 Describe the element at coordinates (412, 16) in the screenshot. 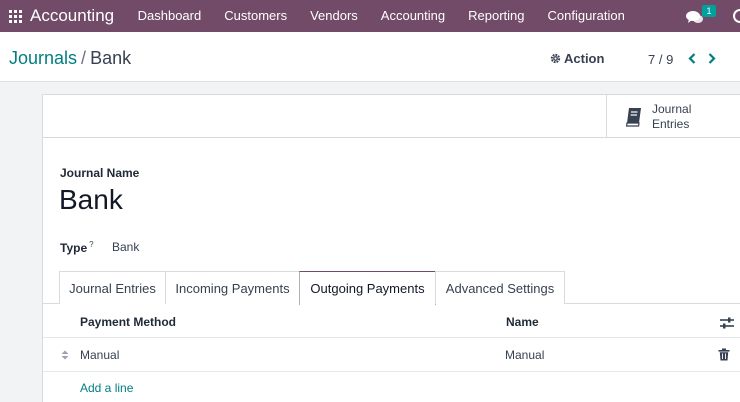

I see `menu-accounting: Accounting` at that location.